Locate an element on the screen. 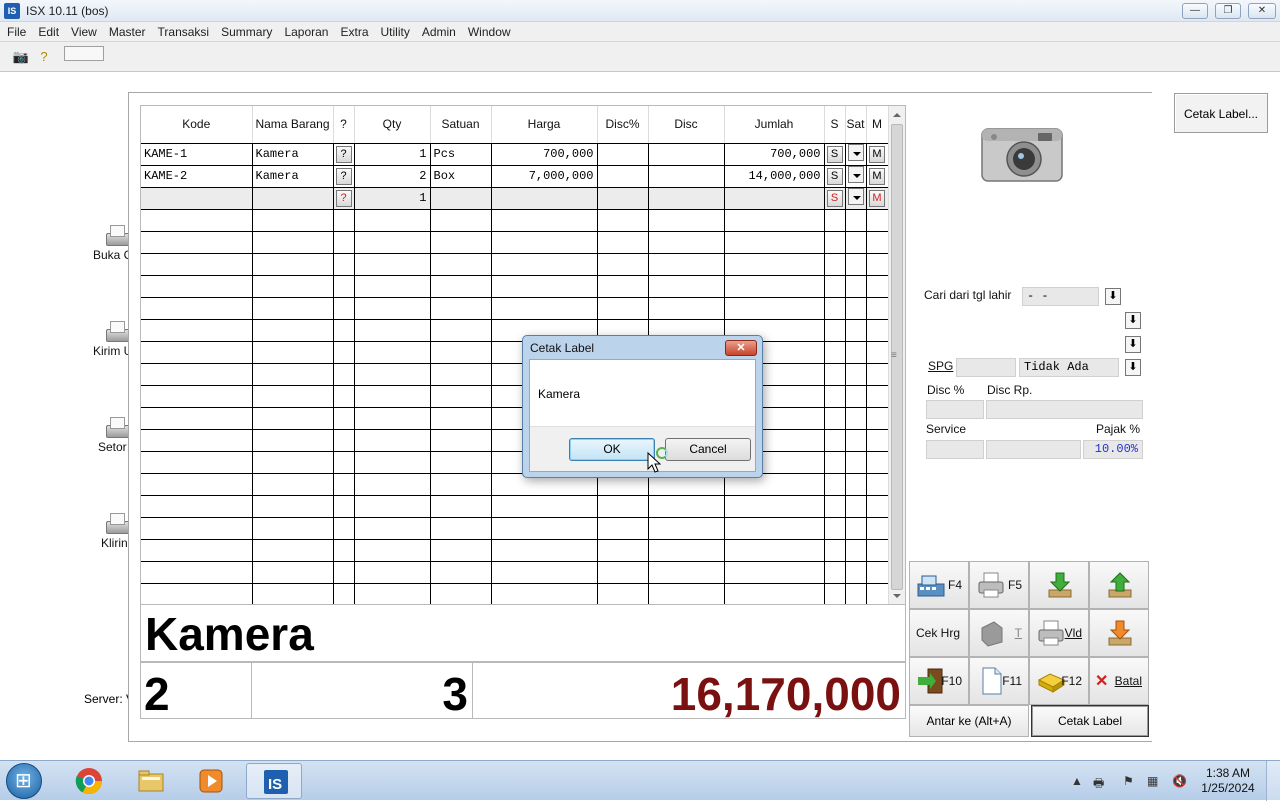 Image resolution: width=1280 pixels, height=801 pixels. cell-disc-pct is located at coordinates (623, 198).